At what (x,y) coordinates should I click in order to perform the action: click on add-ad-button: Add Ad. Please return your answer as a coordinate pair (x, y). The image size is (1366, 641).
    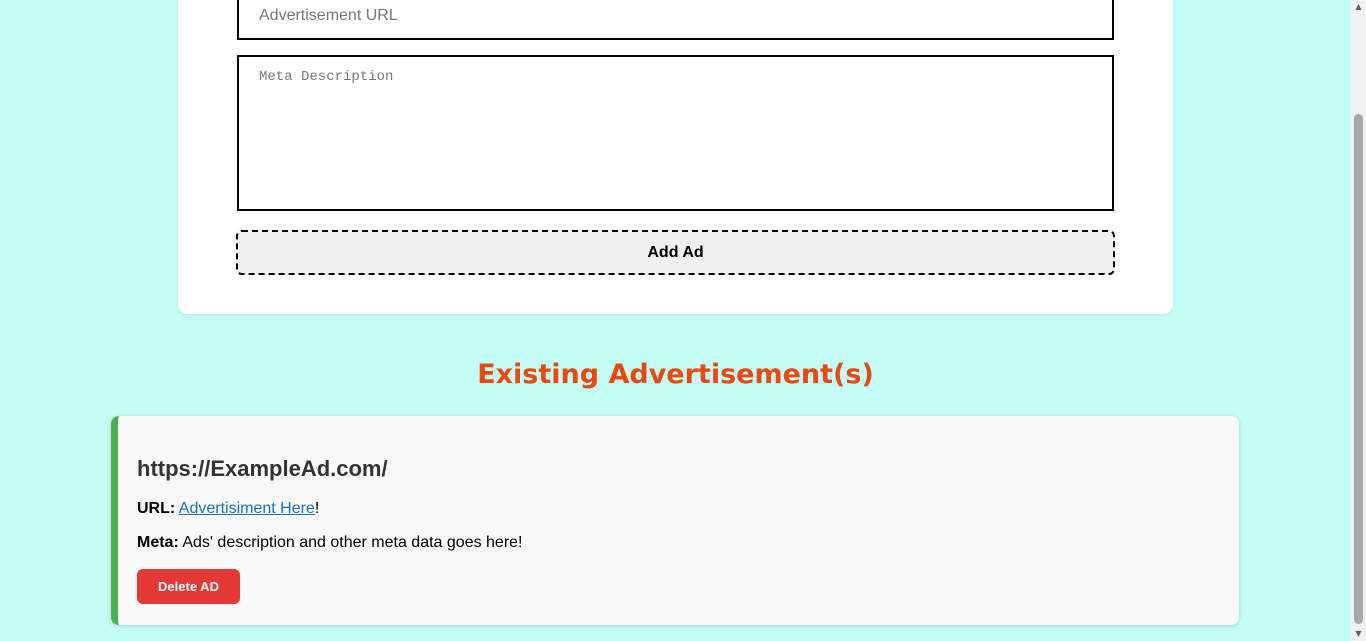
    Looking at the image, I should click on (675, 252).